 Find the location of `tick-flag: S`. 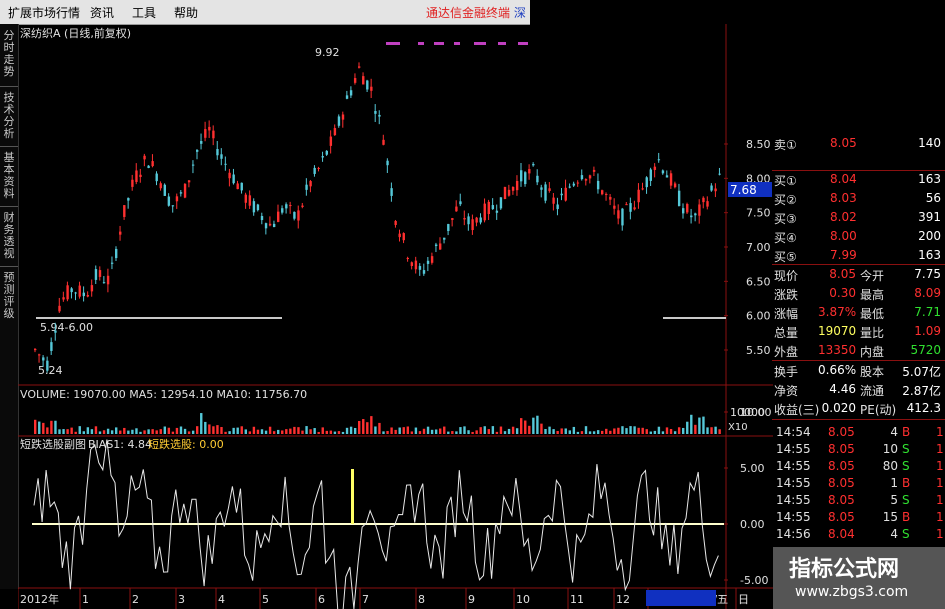

tick-flag: S is located at coordinates (906, 449).